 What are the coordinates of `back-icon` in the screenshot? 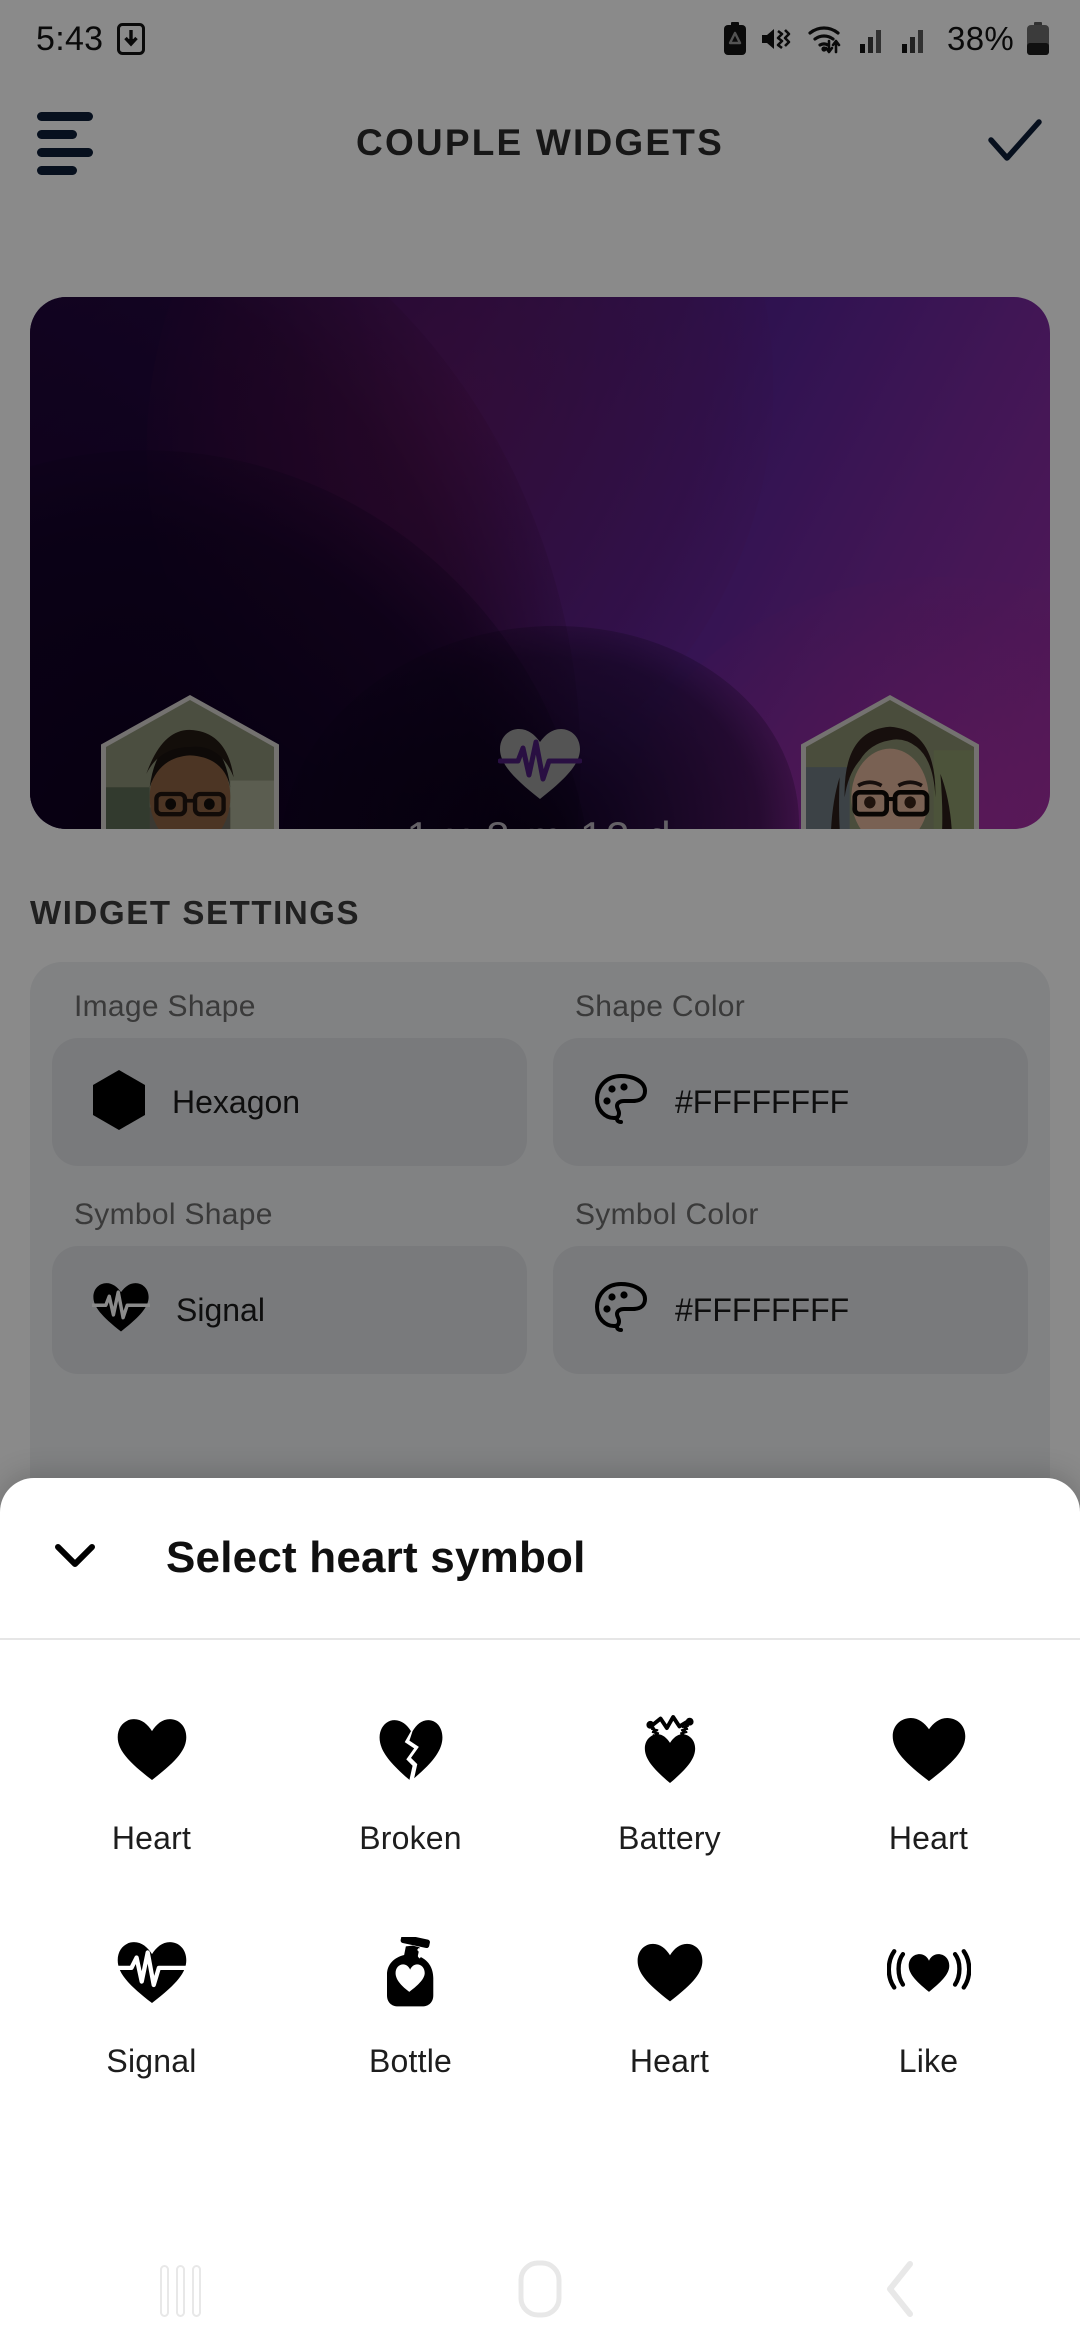 It's located at (900, 2291).